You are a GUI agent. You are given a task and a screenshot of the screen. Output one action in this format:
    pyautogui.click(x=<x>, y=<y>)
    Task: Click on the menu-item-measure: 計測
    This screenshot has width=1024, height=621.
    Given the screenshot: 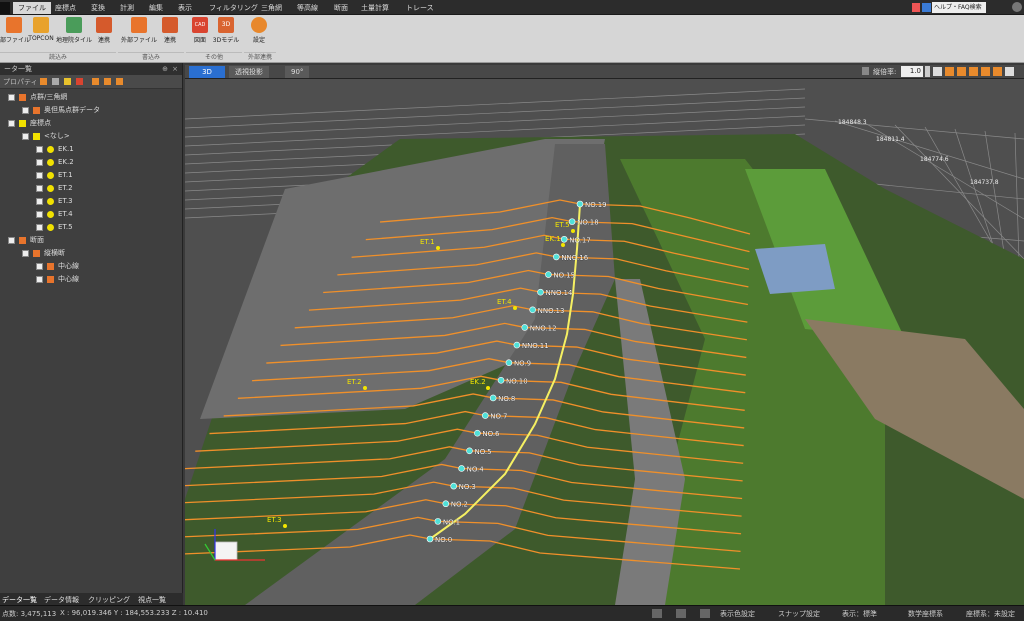 What is the action you would take?
    pyautogui.click(x=127, y=8)
    